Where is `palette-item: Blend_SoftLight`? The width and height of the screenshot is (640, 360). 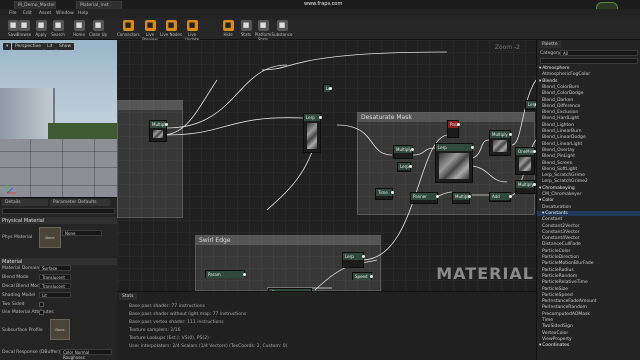 palette-item: Blend_SoftLight is located at coordinates (559, 169).